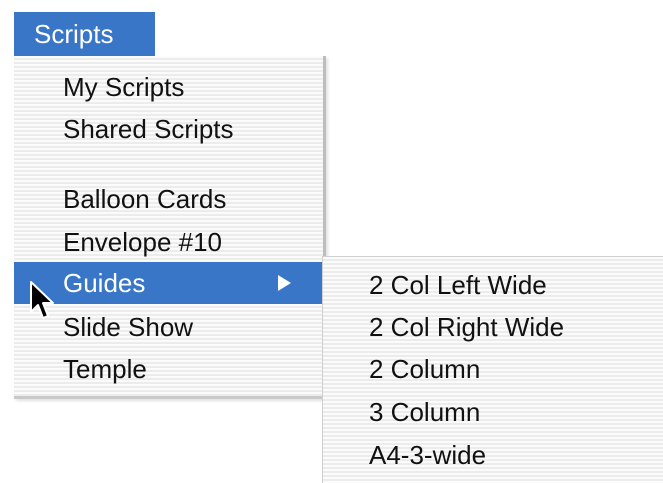 The image size is (663, 483). What do you see at coordinates (168, 327) in the screenshot?
I see `menu-item-slide-show: Slide Show` at bounding box center [168, 327].